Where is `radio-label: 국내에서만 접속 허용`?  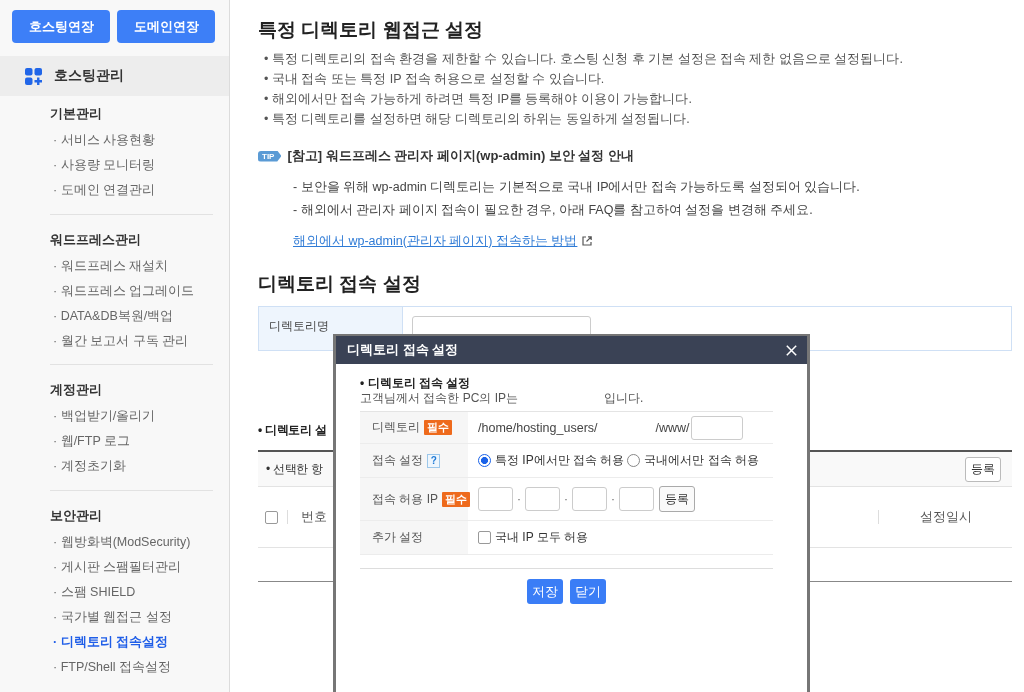 radio-label: 국내에서만 접속 허용 is located at coordinates (701, 460).